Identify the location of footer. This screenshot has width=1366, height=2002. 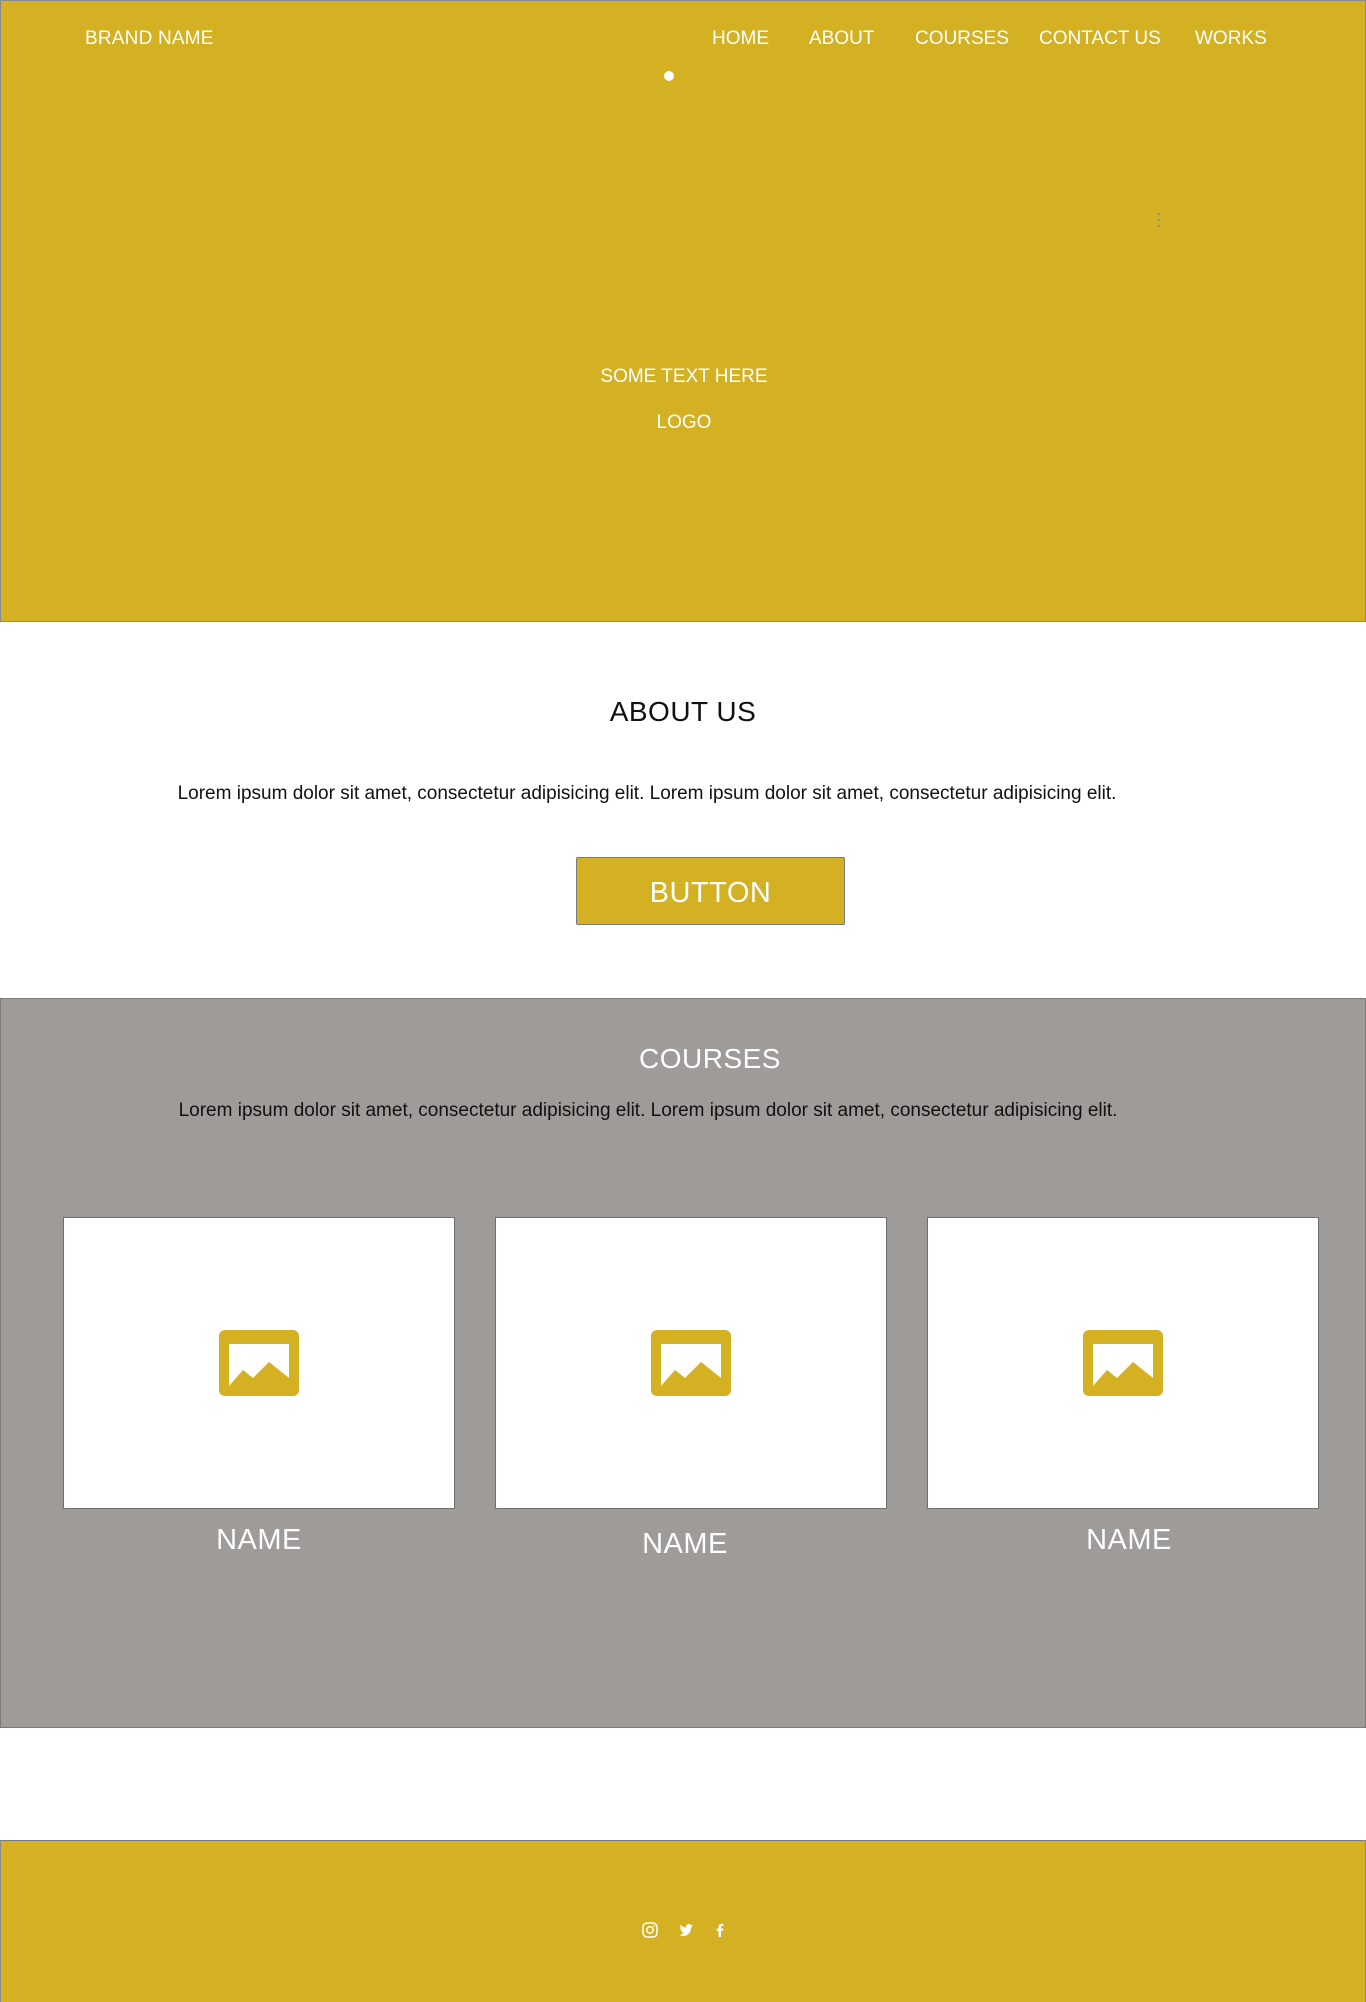
(683, 1921).